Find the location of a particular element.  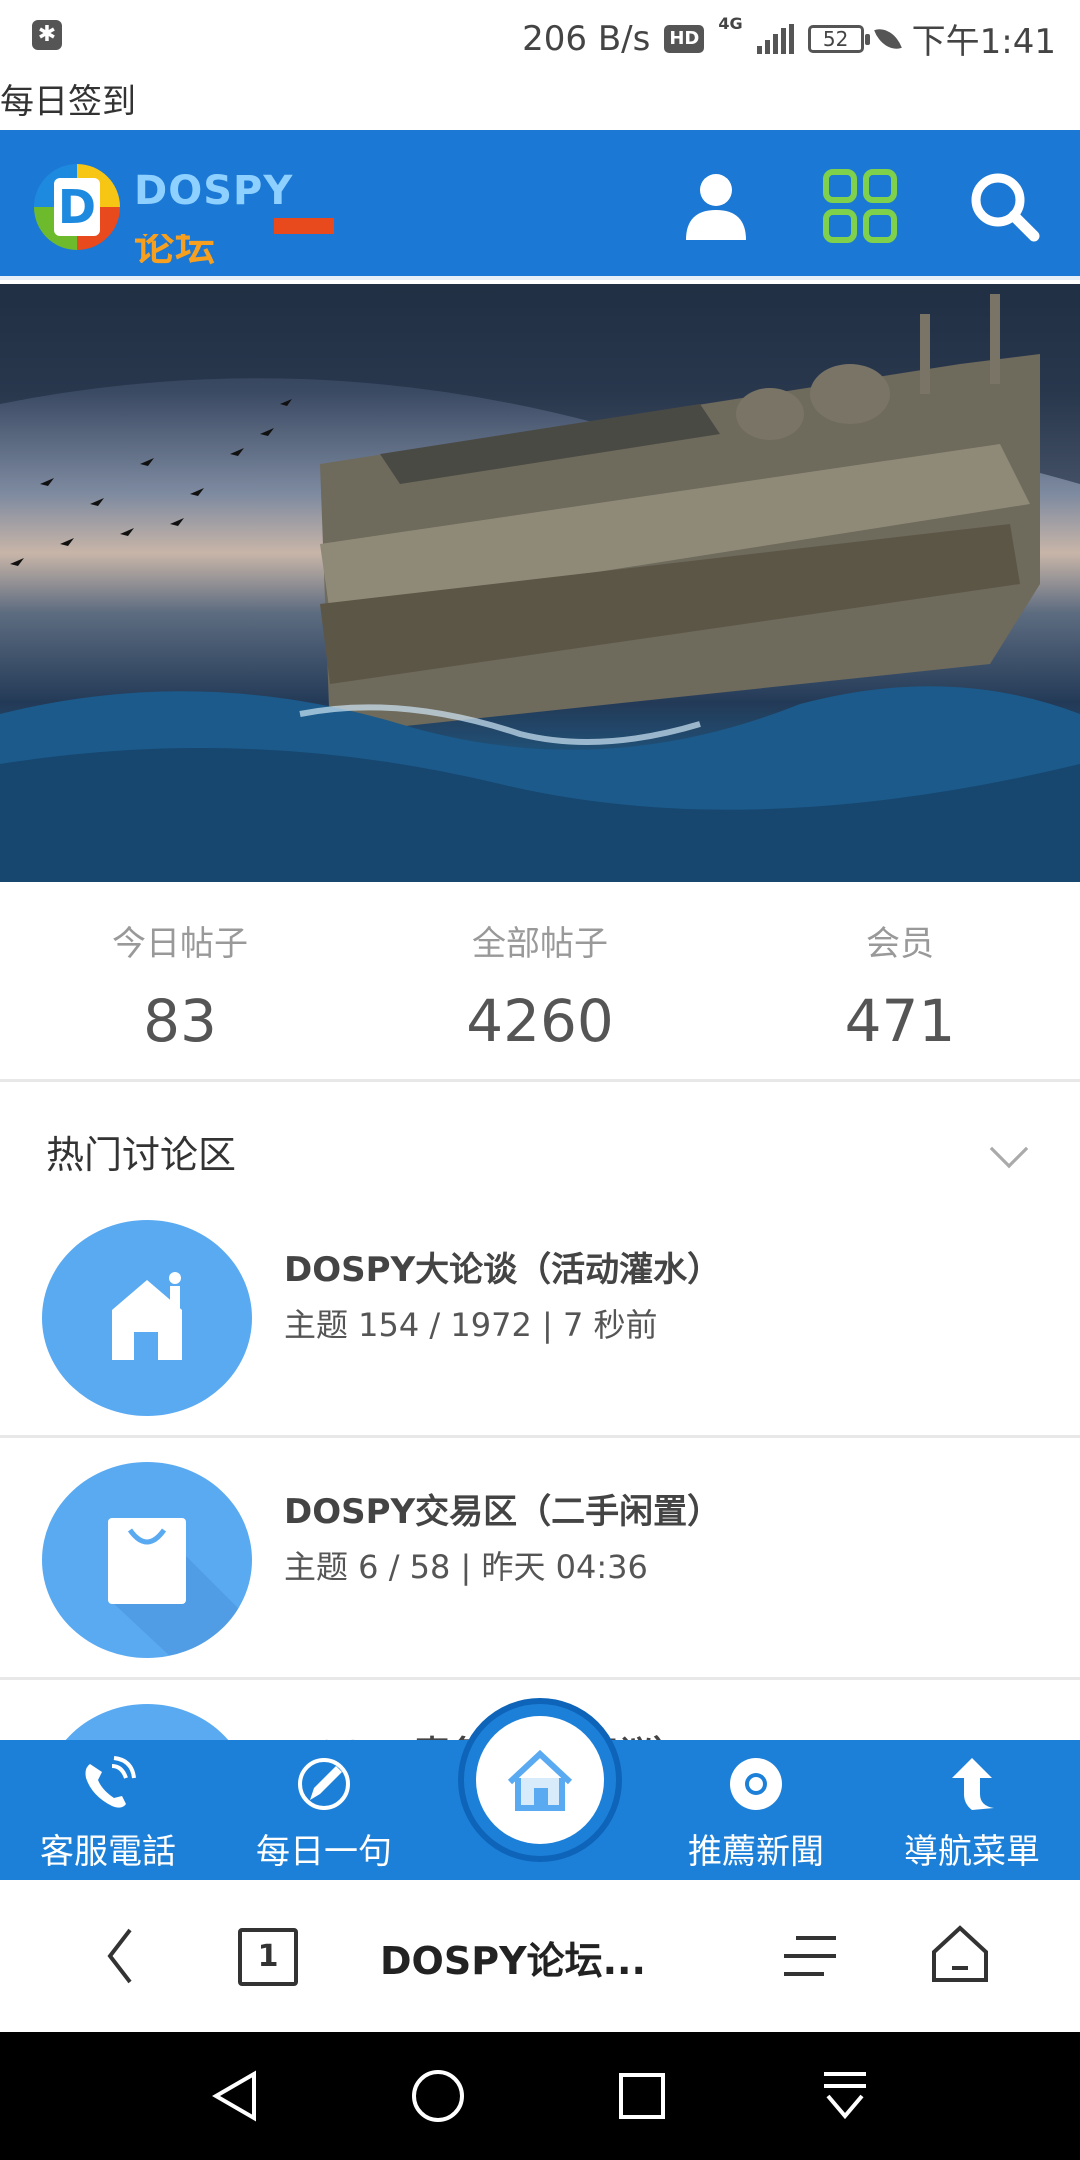

nav-menu: 導航菜單 is located at coordinates (972, 1810).